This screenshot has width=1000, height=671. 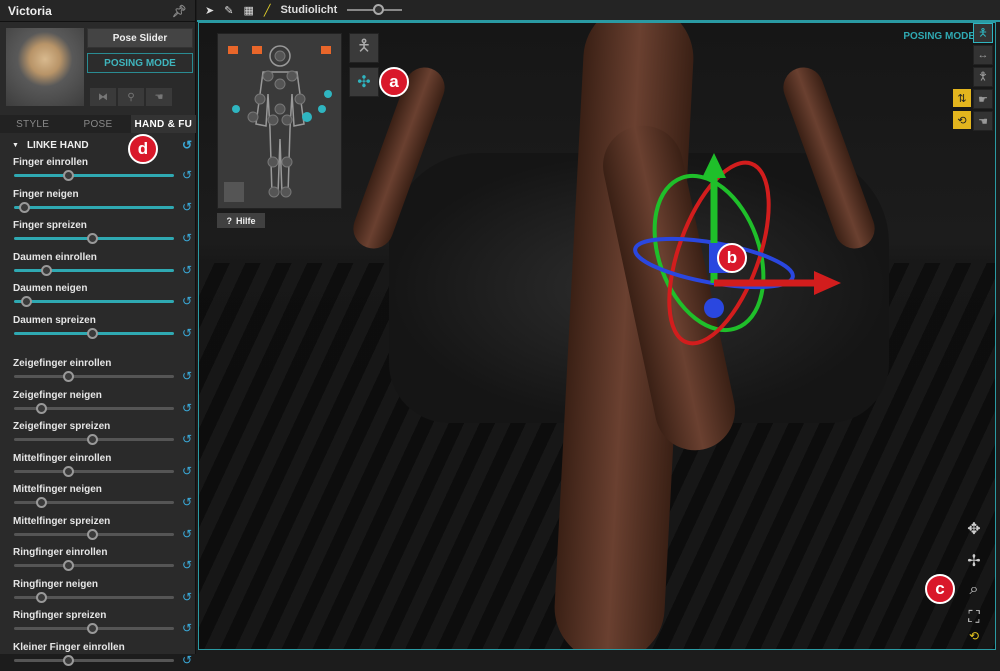 What do you see at coordinates (983, 55) in the screenshot?
I see `width-figure-icon: ↔` at bounding box center [983, 55].